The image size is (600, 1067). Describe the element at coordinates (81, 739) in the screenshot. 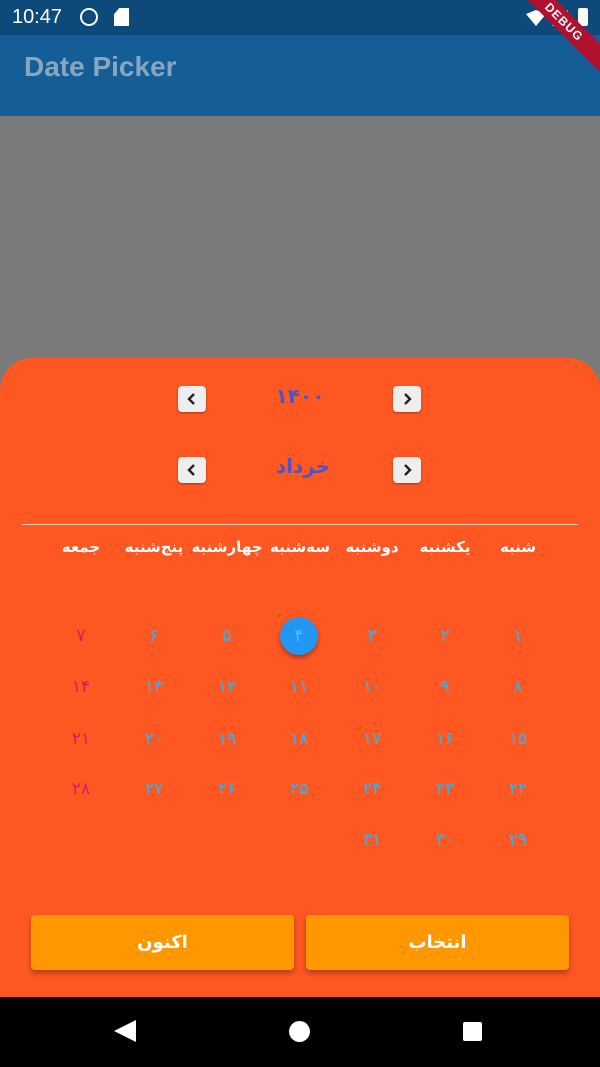

I see `day-cell: ۲۱` at that location.